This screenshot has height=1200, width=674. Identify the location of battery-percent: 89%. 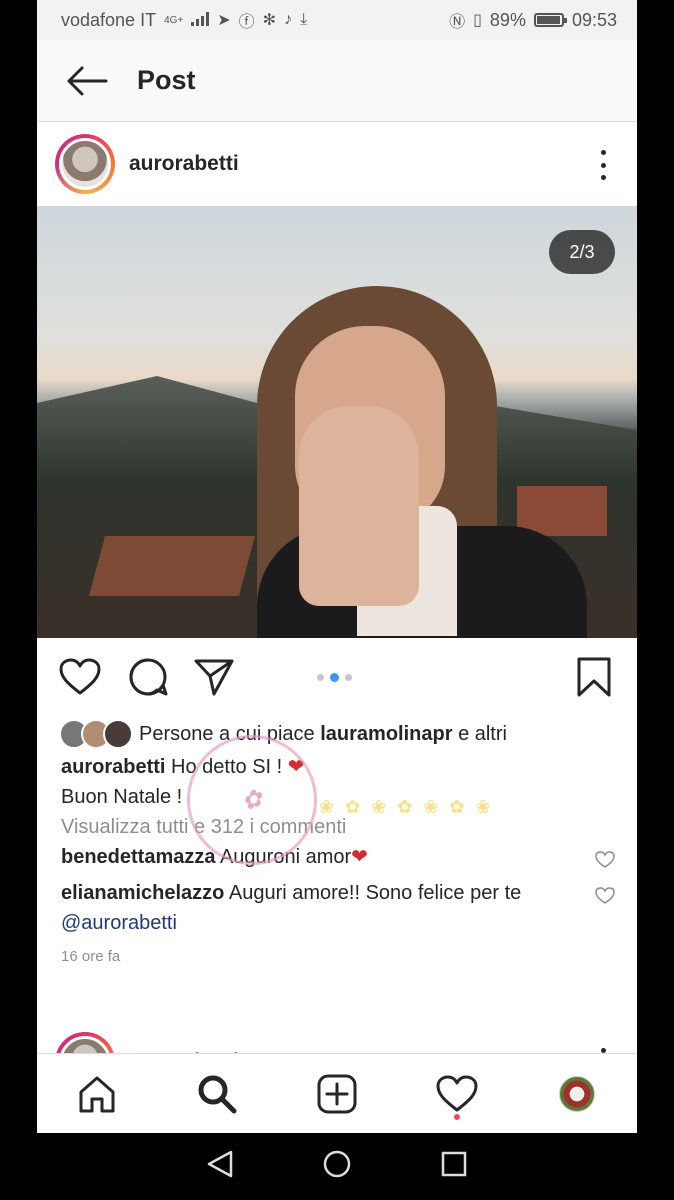
(507, 19).